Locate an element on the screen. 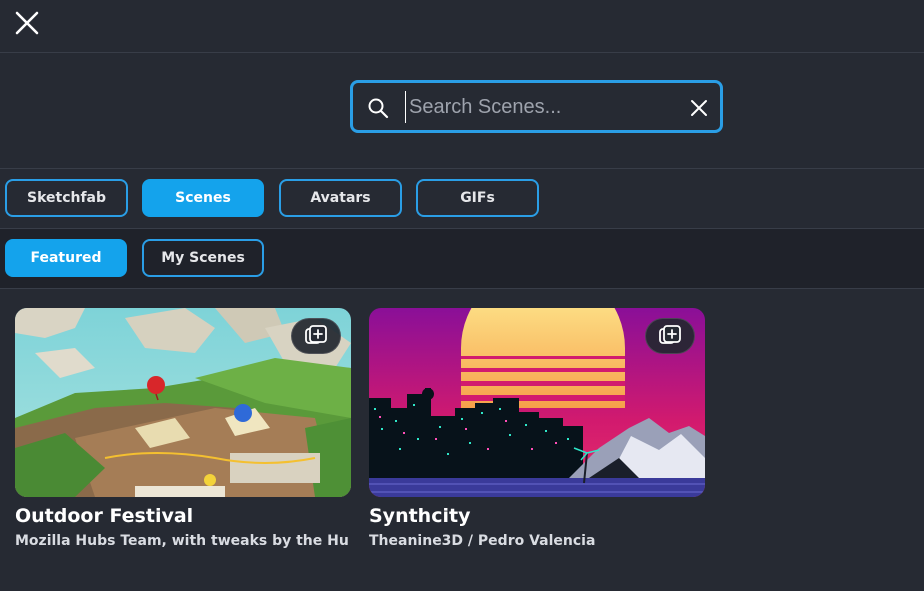  close-icon is located at coordinates (27, 23).